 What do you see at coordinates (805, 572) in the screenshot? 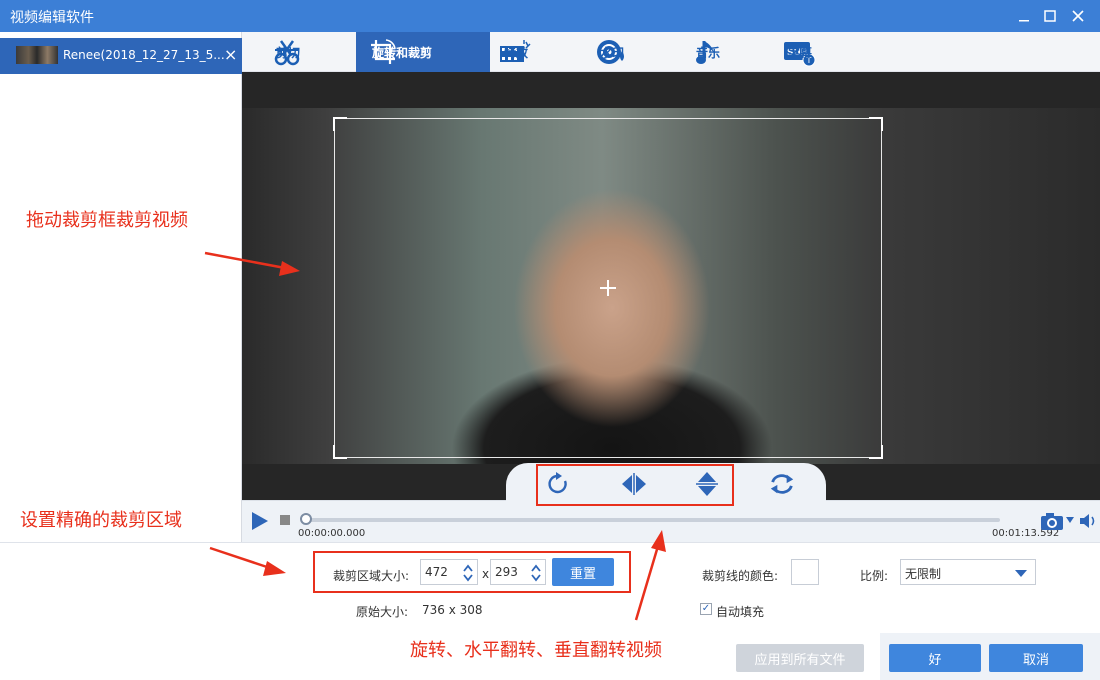
I see `crop-line-color-picker` at bounding box center [805, 572].